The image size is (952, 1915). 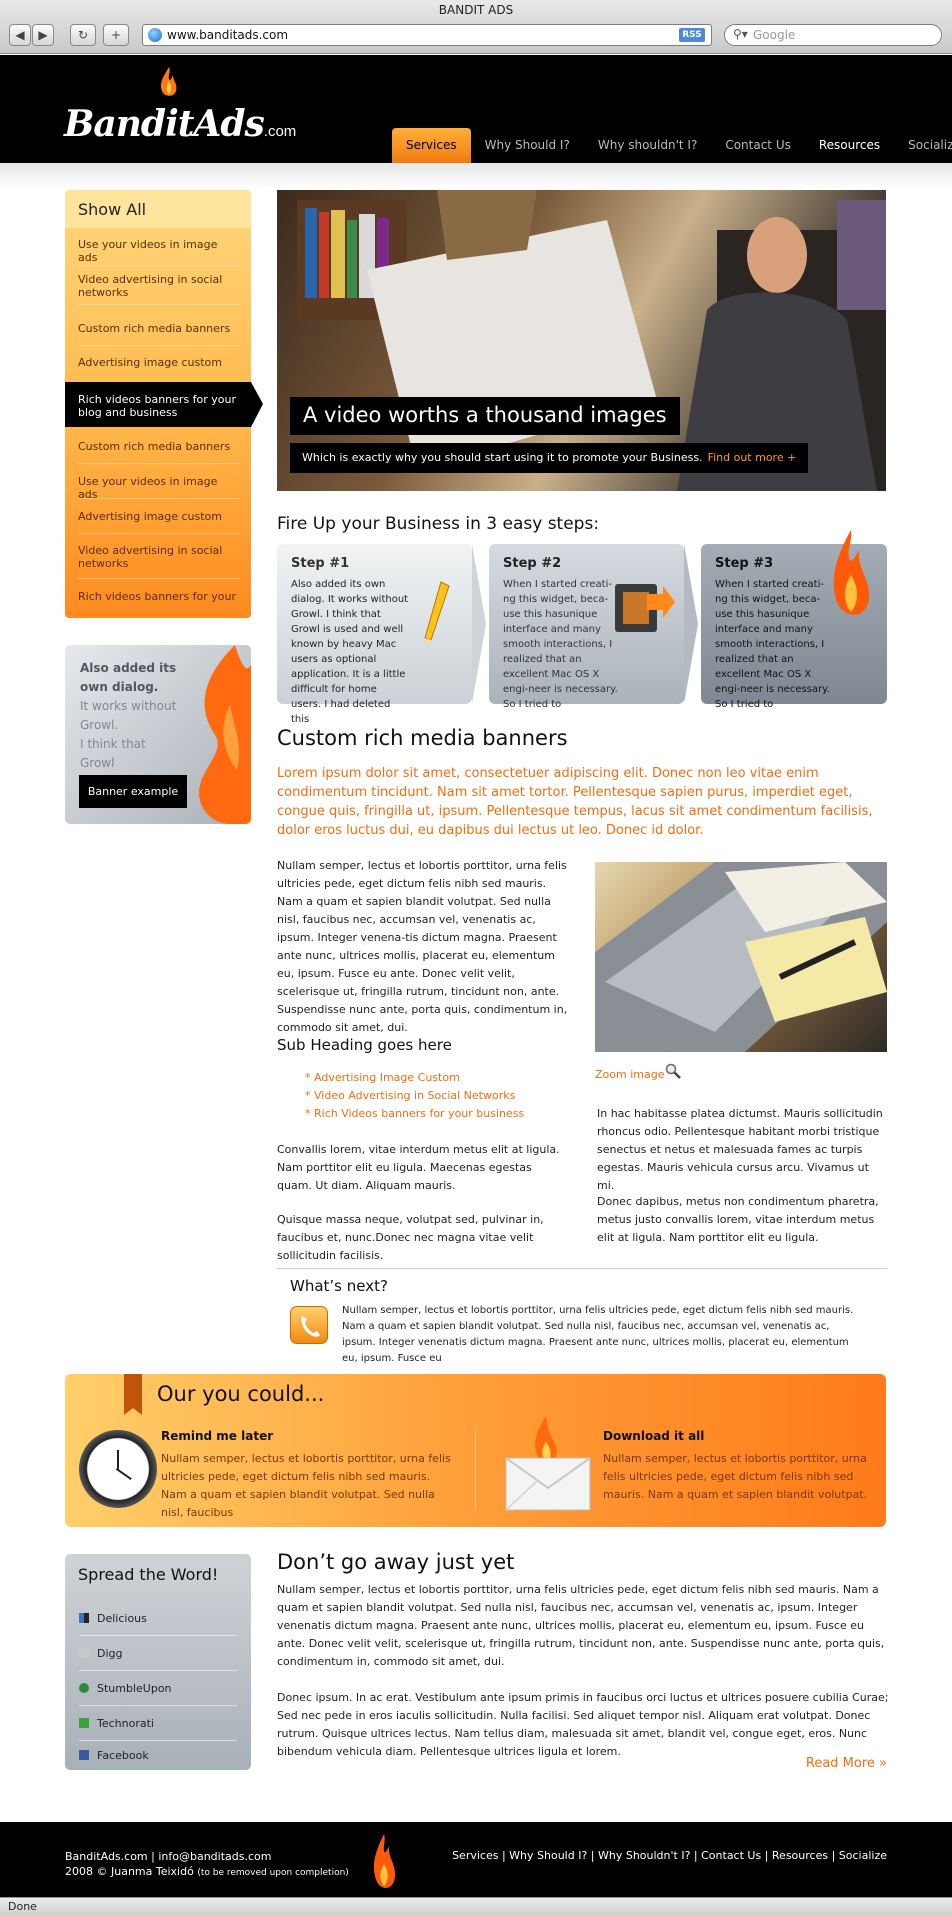 I want to click on flame-graphic, so click(x=225, y=734).